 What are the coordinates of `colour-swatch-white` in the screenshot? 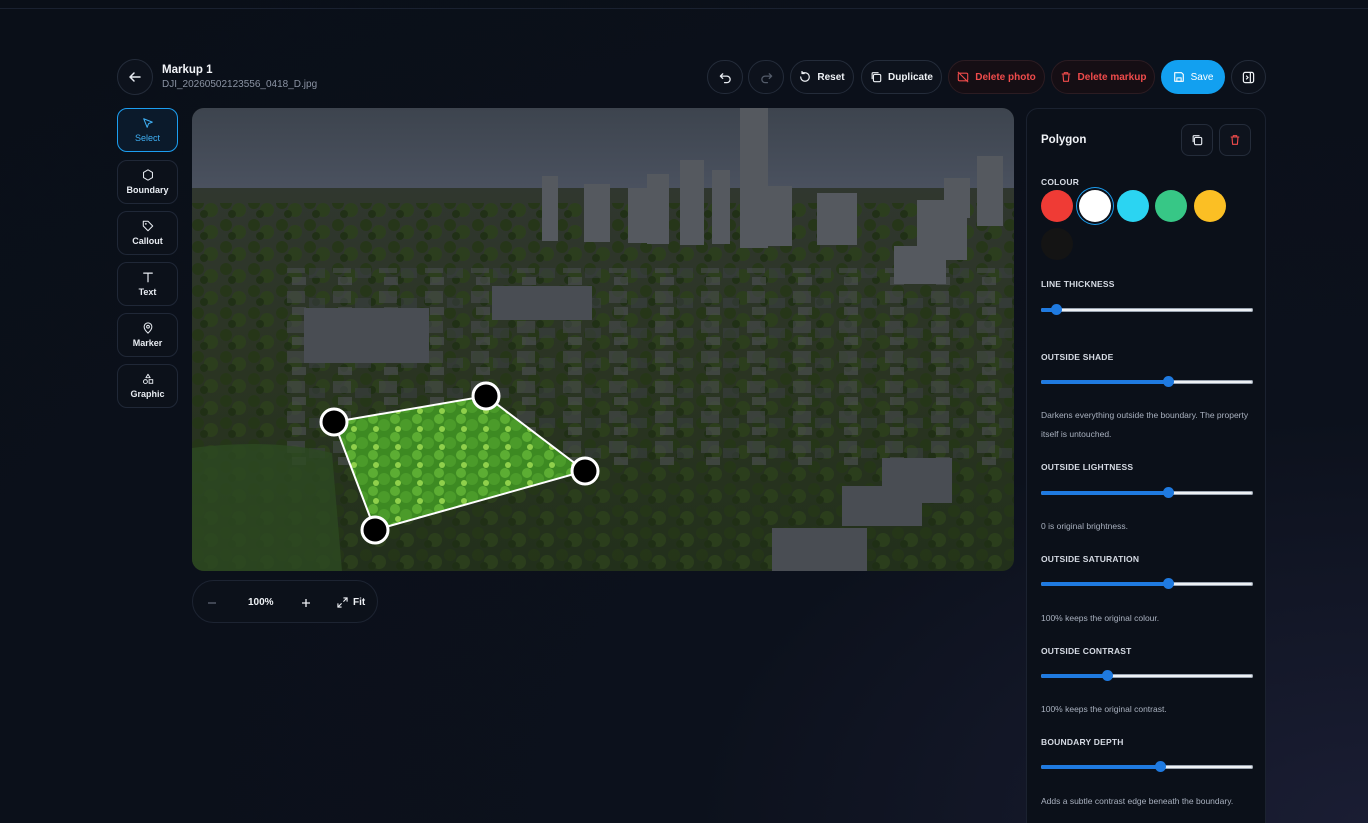 It's located at (1095, 206).